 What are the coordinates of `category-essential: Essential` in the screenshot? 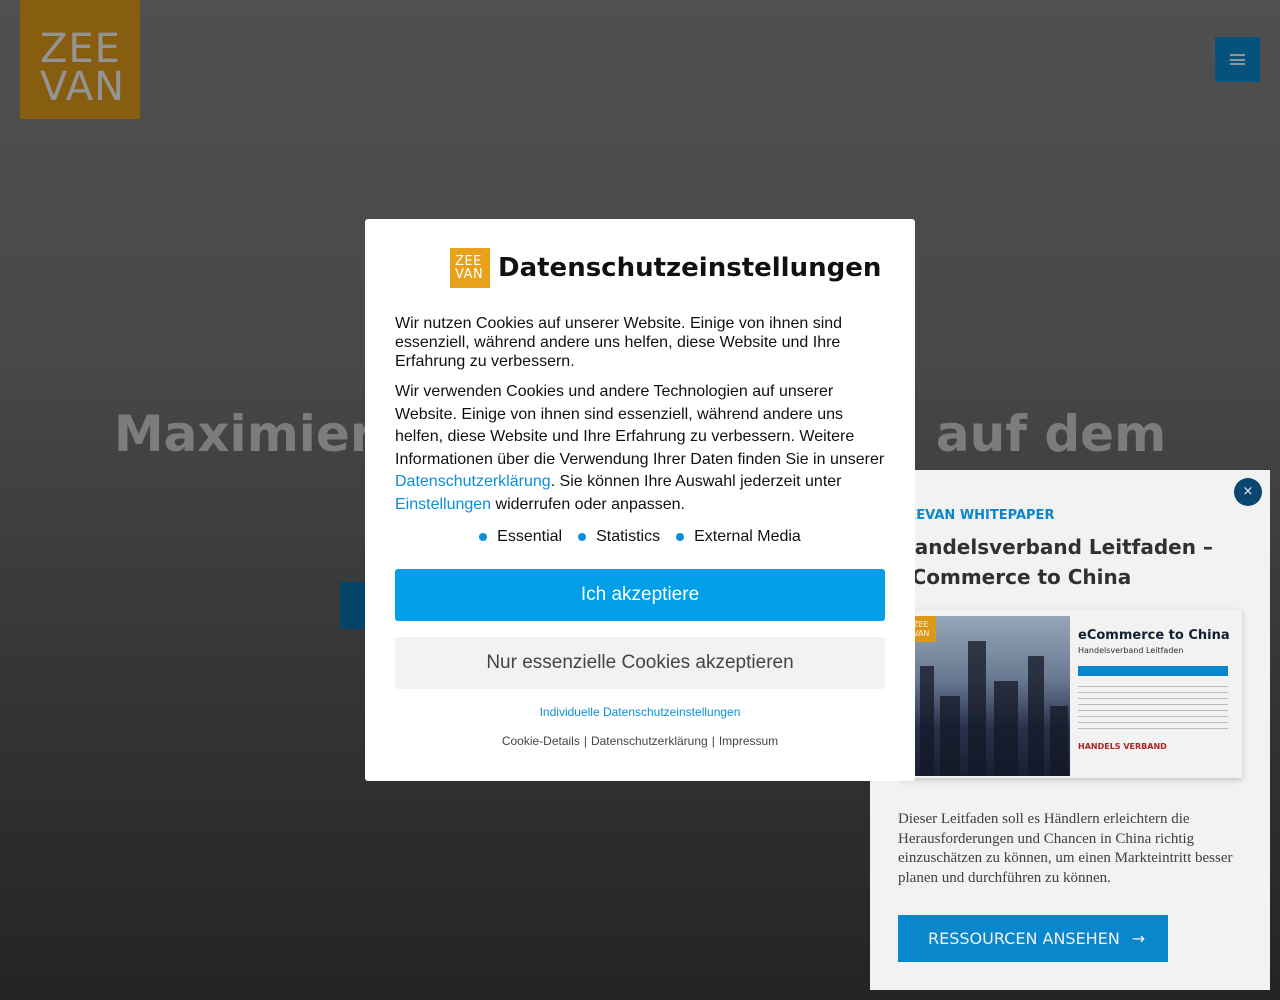 It's located at (520, 537).